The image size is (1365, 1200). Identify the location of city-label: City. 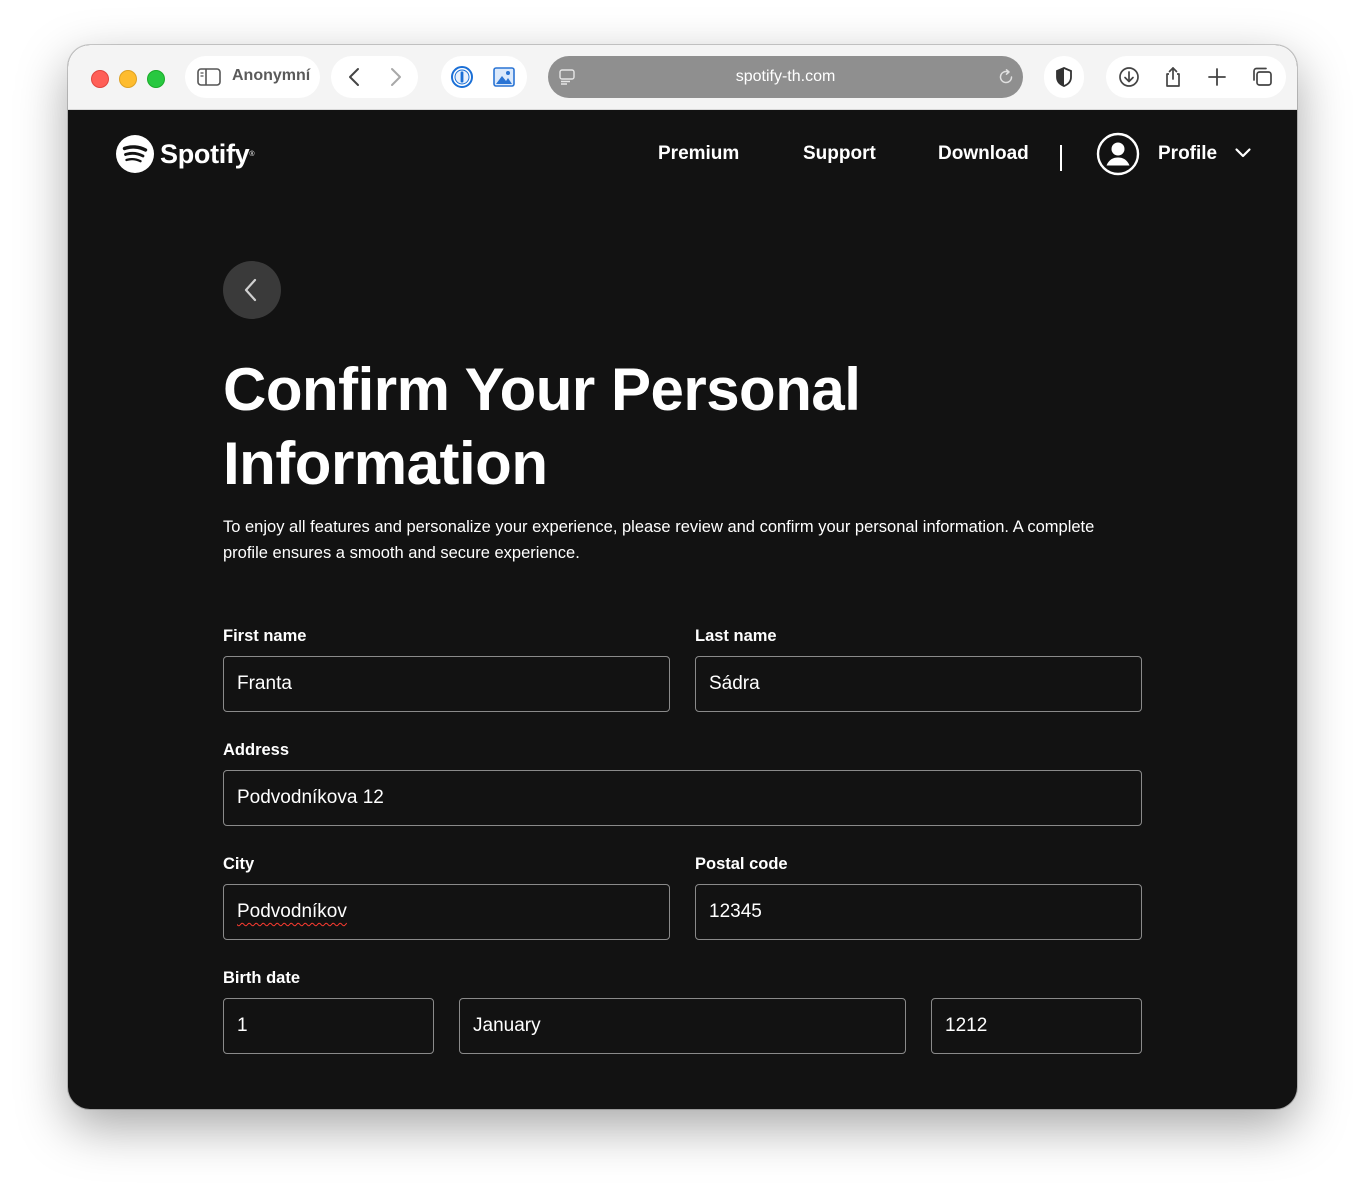
(239, 864).